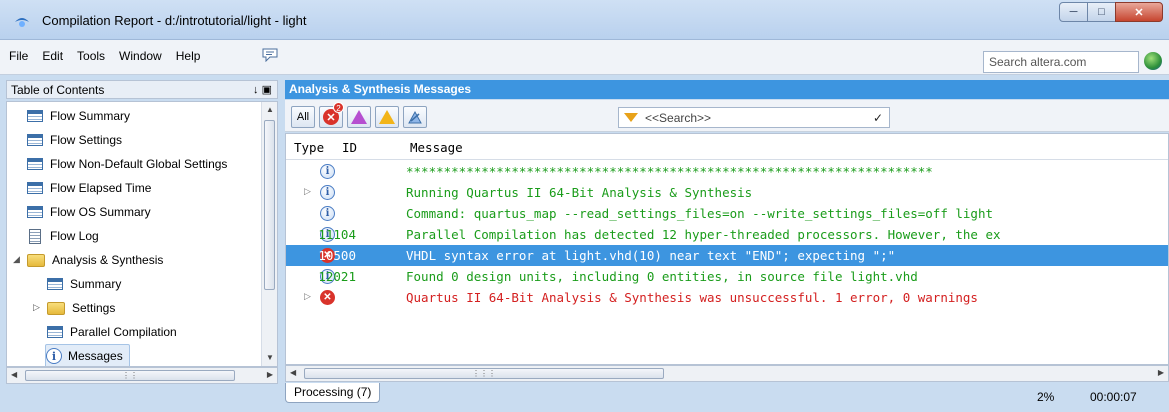 Image resolution: width=1169 pixels, height=412 pixels. I want to click on suppressed-message-icon, so click(415, 117).